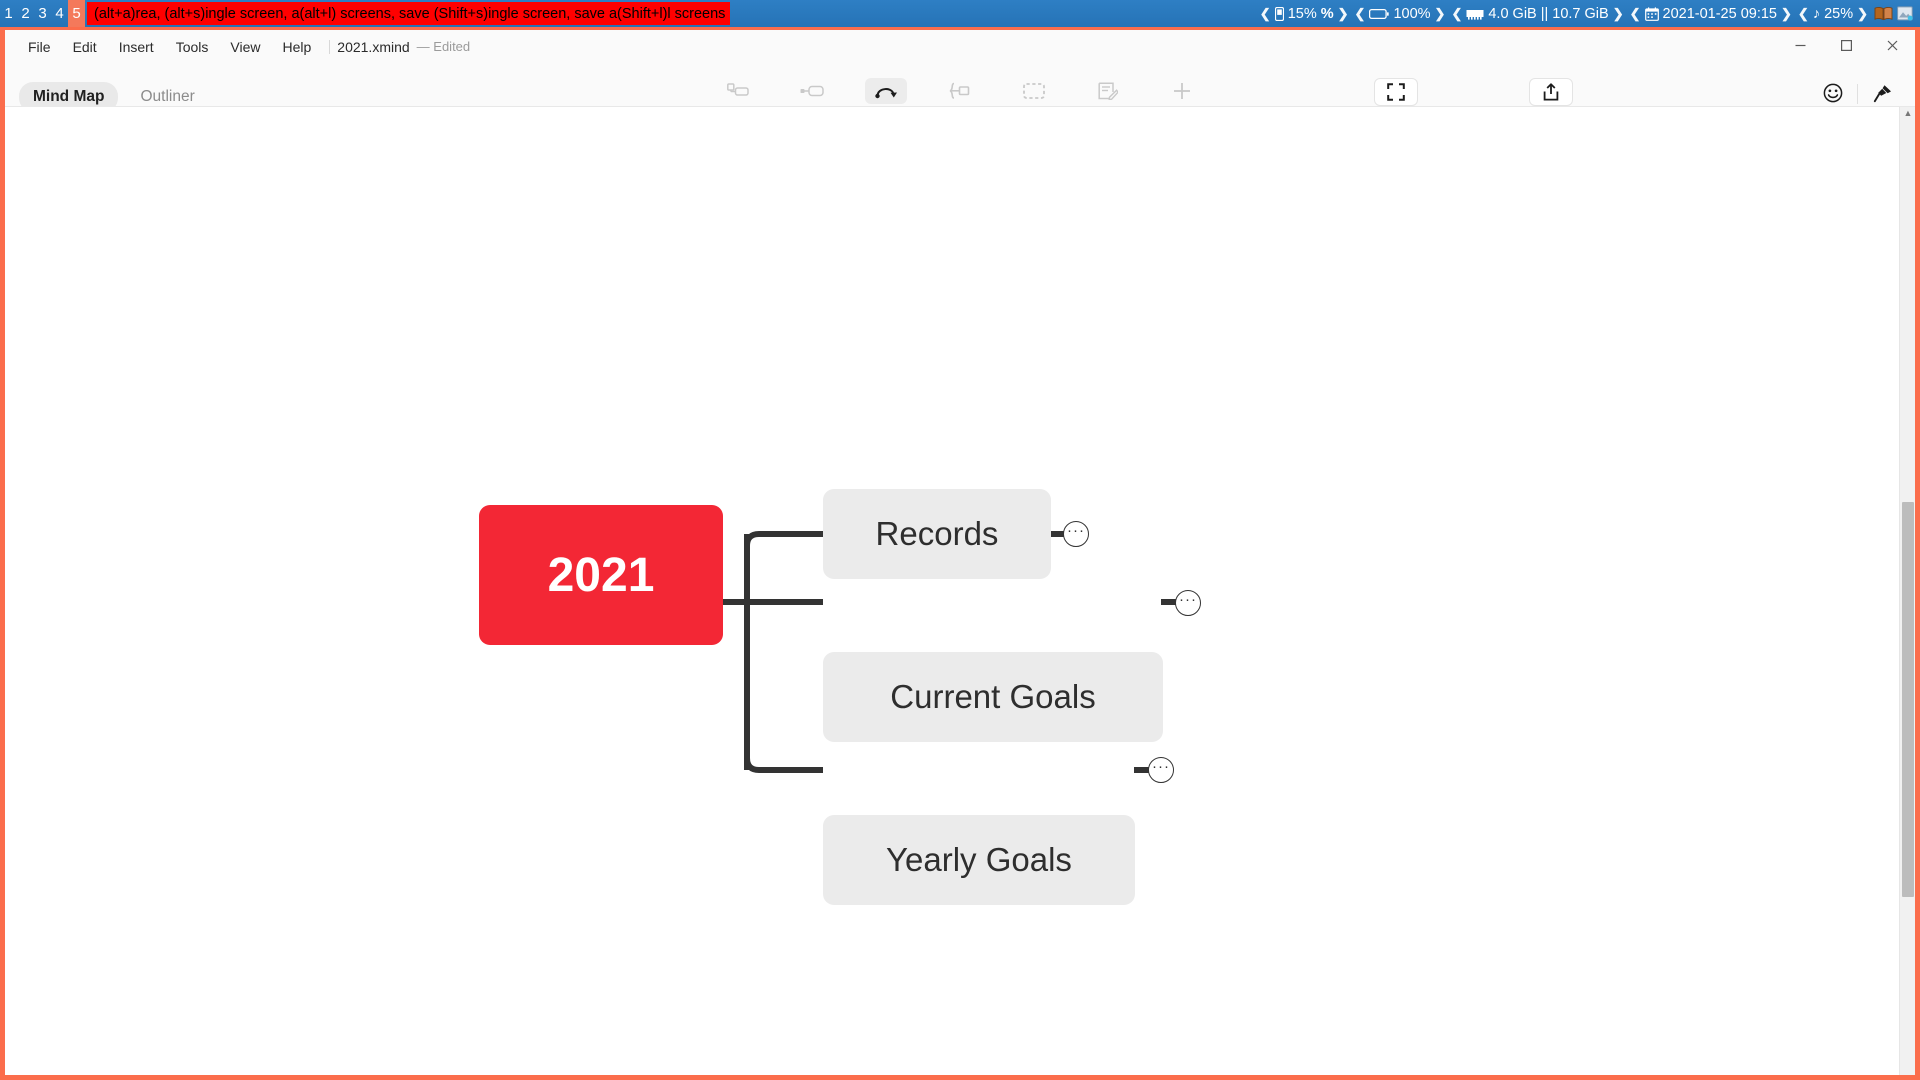 Image resolution: width=1920 pixels, height=1080 pixels. What do you see at coordinates (373, 46) in the screenshot?
I see `document-name: 2021.xmind` at bounding box center [373, 46].